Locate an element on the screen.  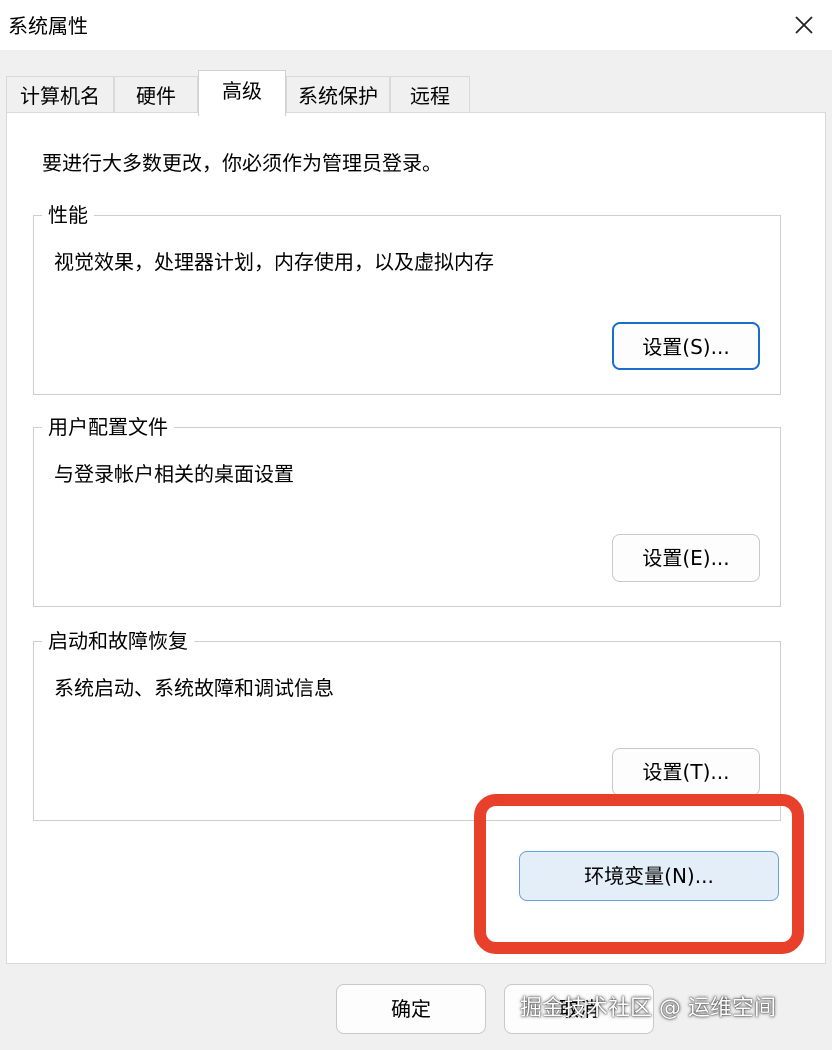
startup-recovery-description: 系统启动、系统故障和调试信息 is located at coordinates (194, 688).